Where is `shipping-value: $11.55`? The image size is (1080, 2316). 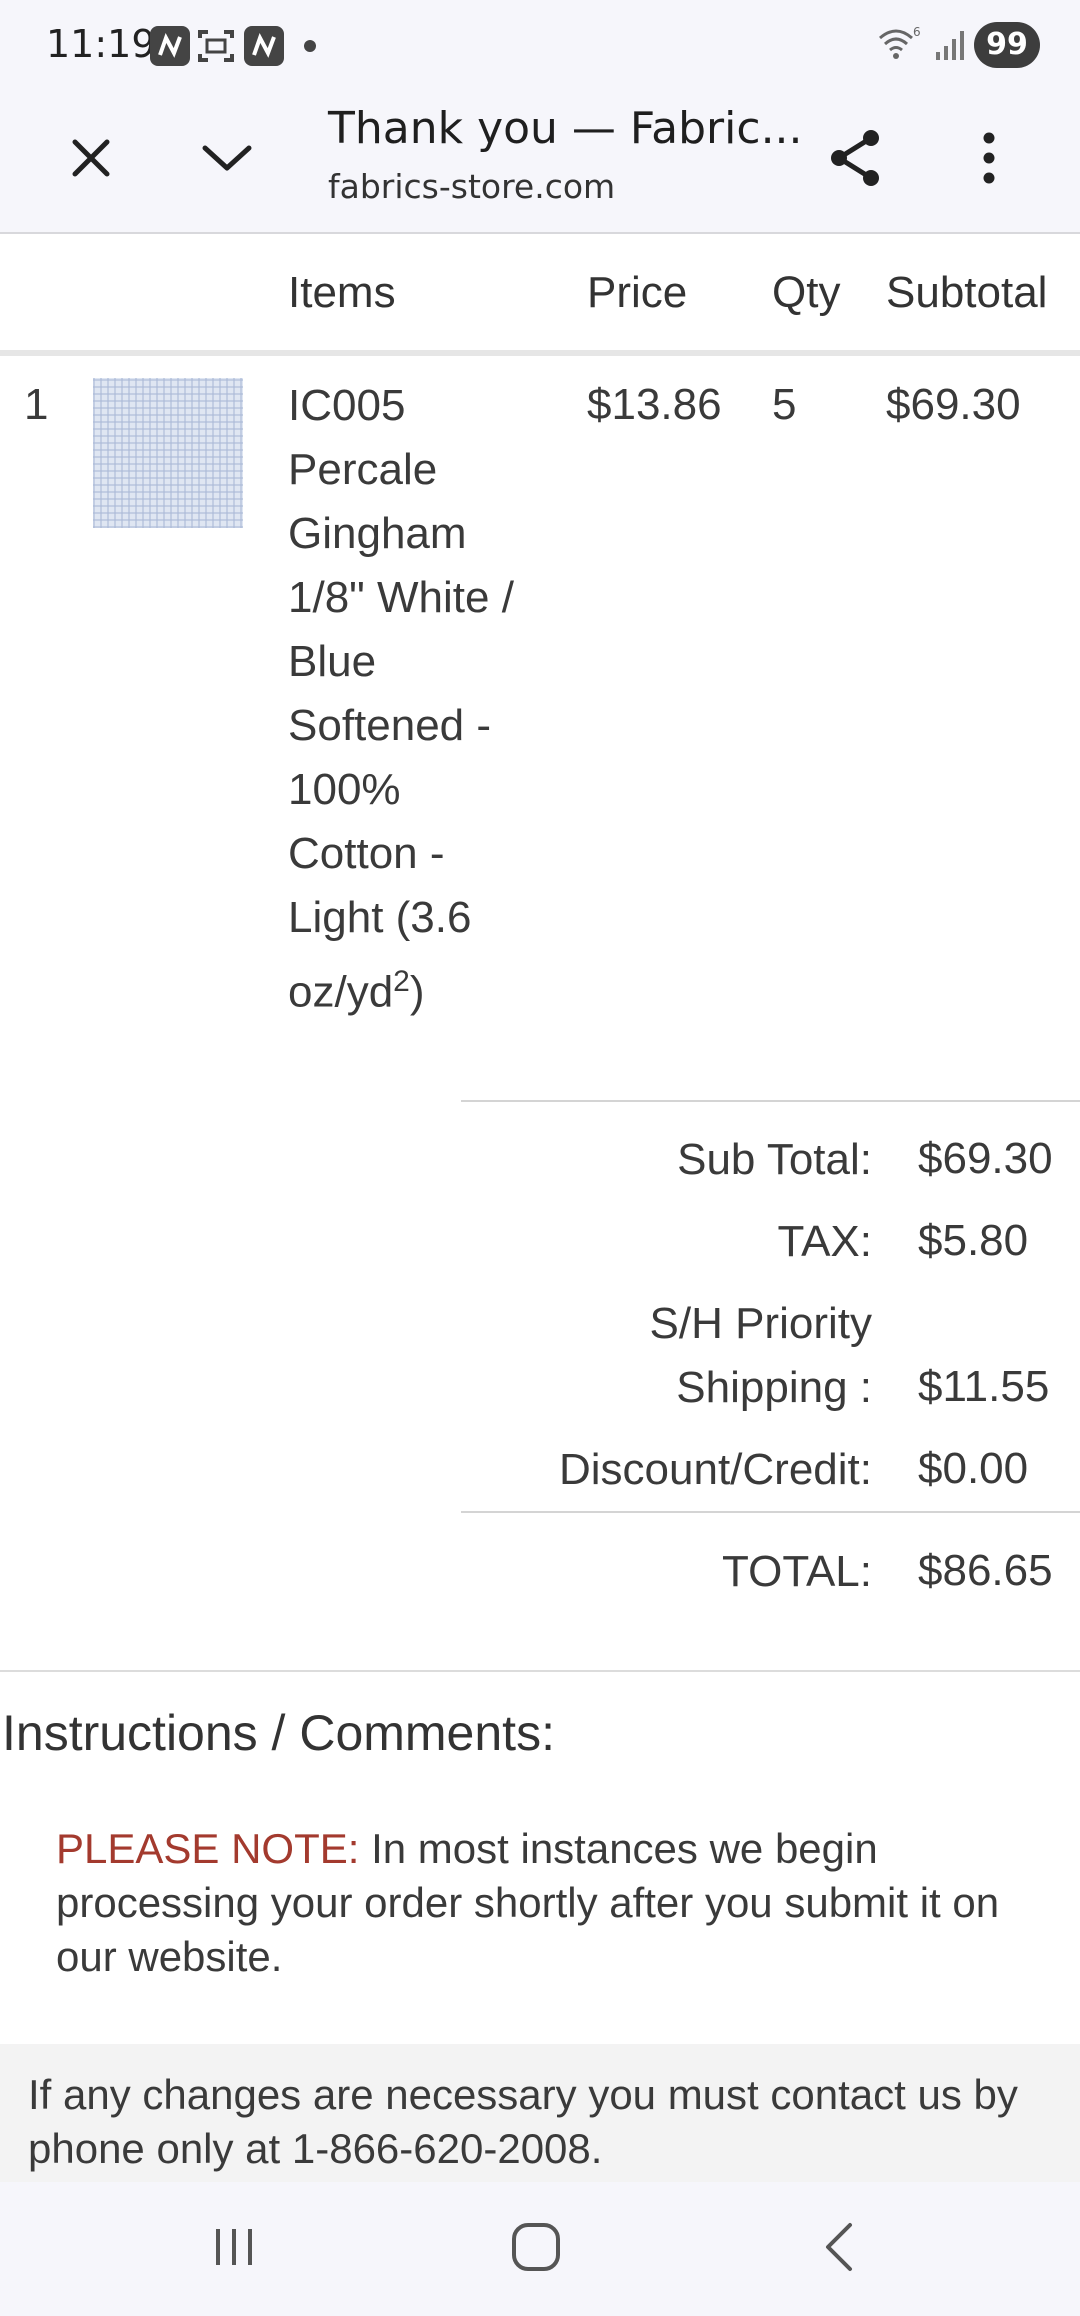
shipping-value: $11.55 is located at coordinates (984, 1386).